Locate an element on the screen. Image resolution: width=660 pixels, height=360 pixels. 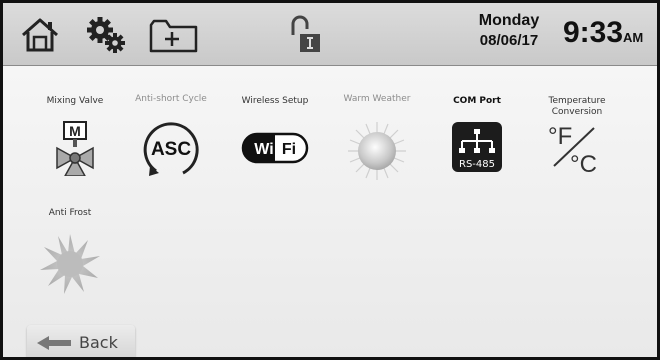
tile-label: Warm Weather is located at coordinates (377, 99).